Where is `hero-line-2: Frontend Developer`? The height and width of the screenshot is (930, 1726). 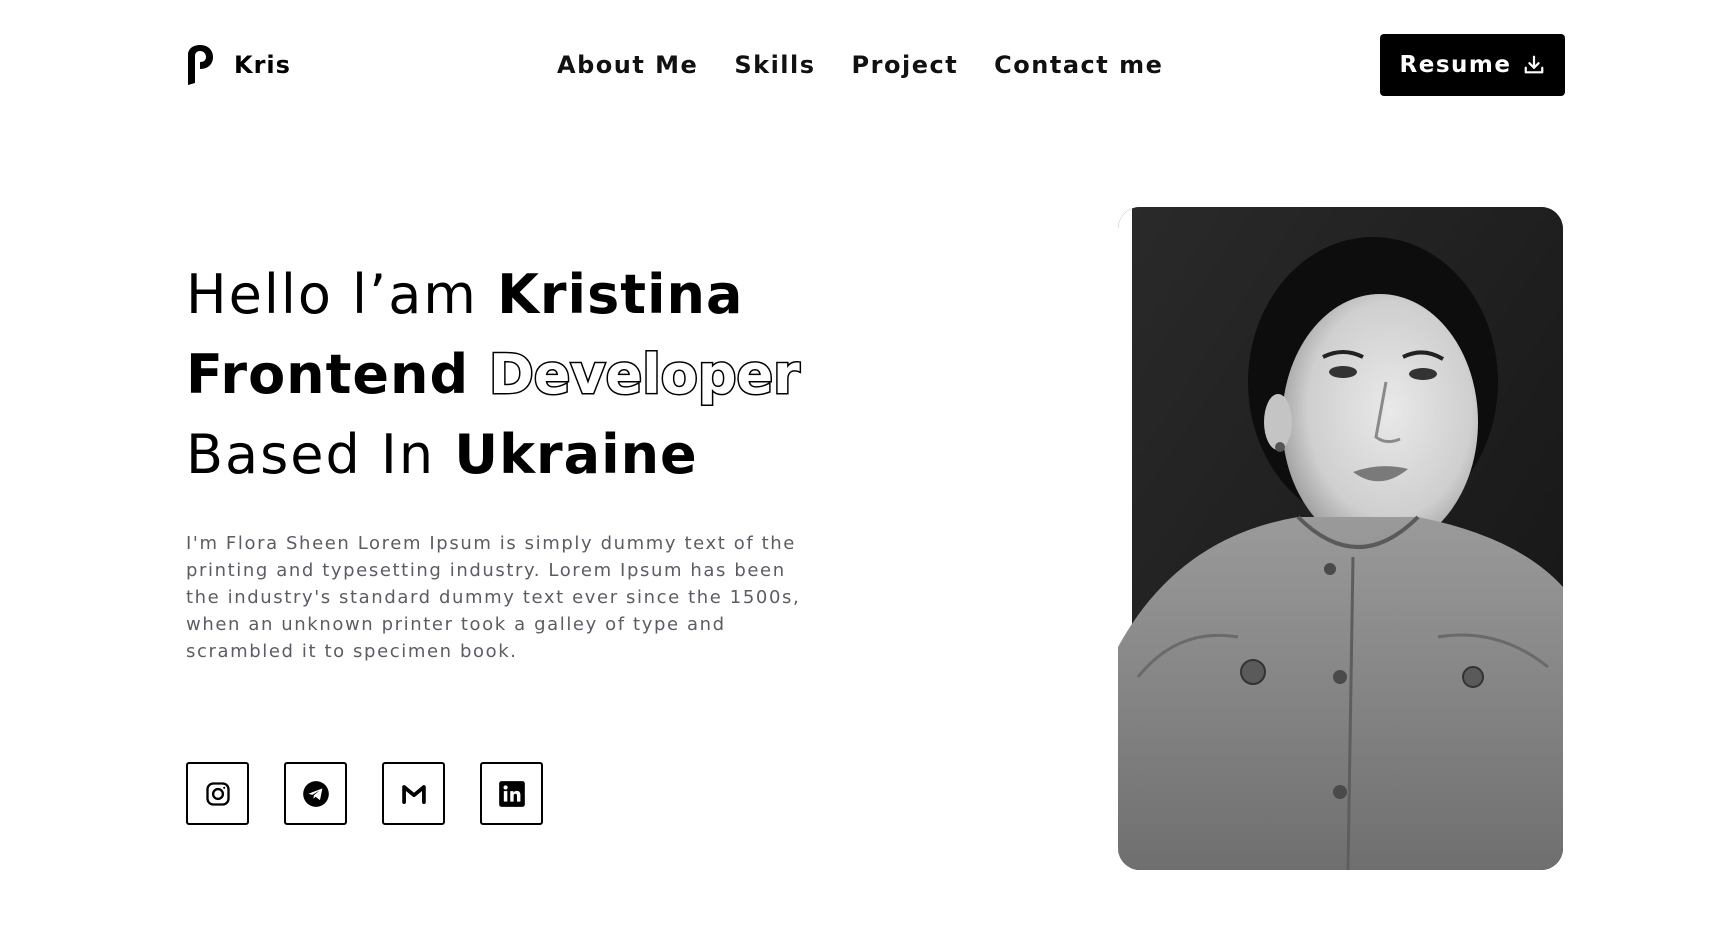
hero-line-2: Frontend Developer is located at coordinates (493, 375).